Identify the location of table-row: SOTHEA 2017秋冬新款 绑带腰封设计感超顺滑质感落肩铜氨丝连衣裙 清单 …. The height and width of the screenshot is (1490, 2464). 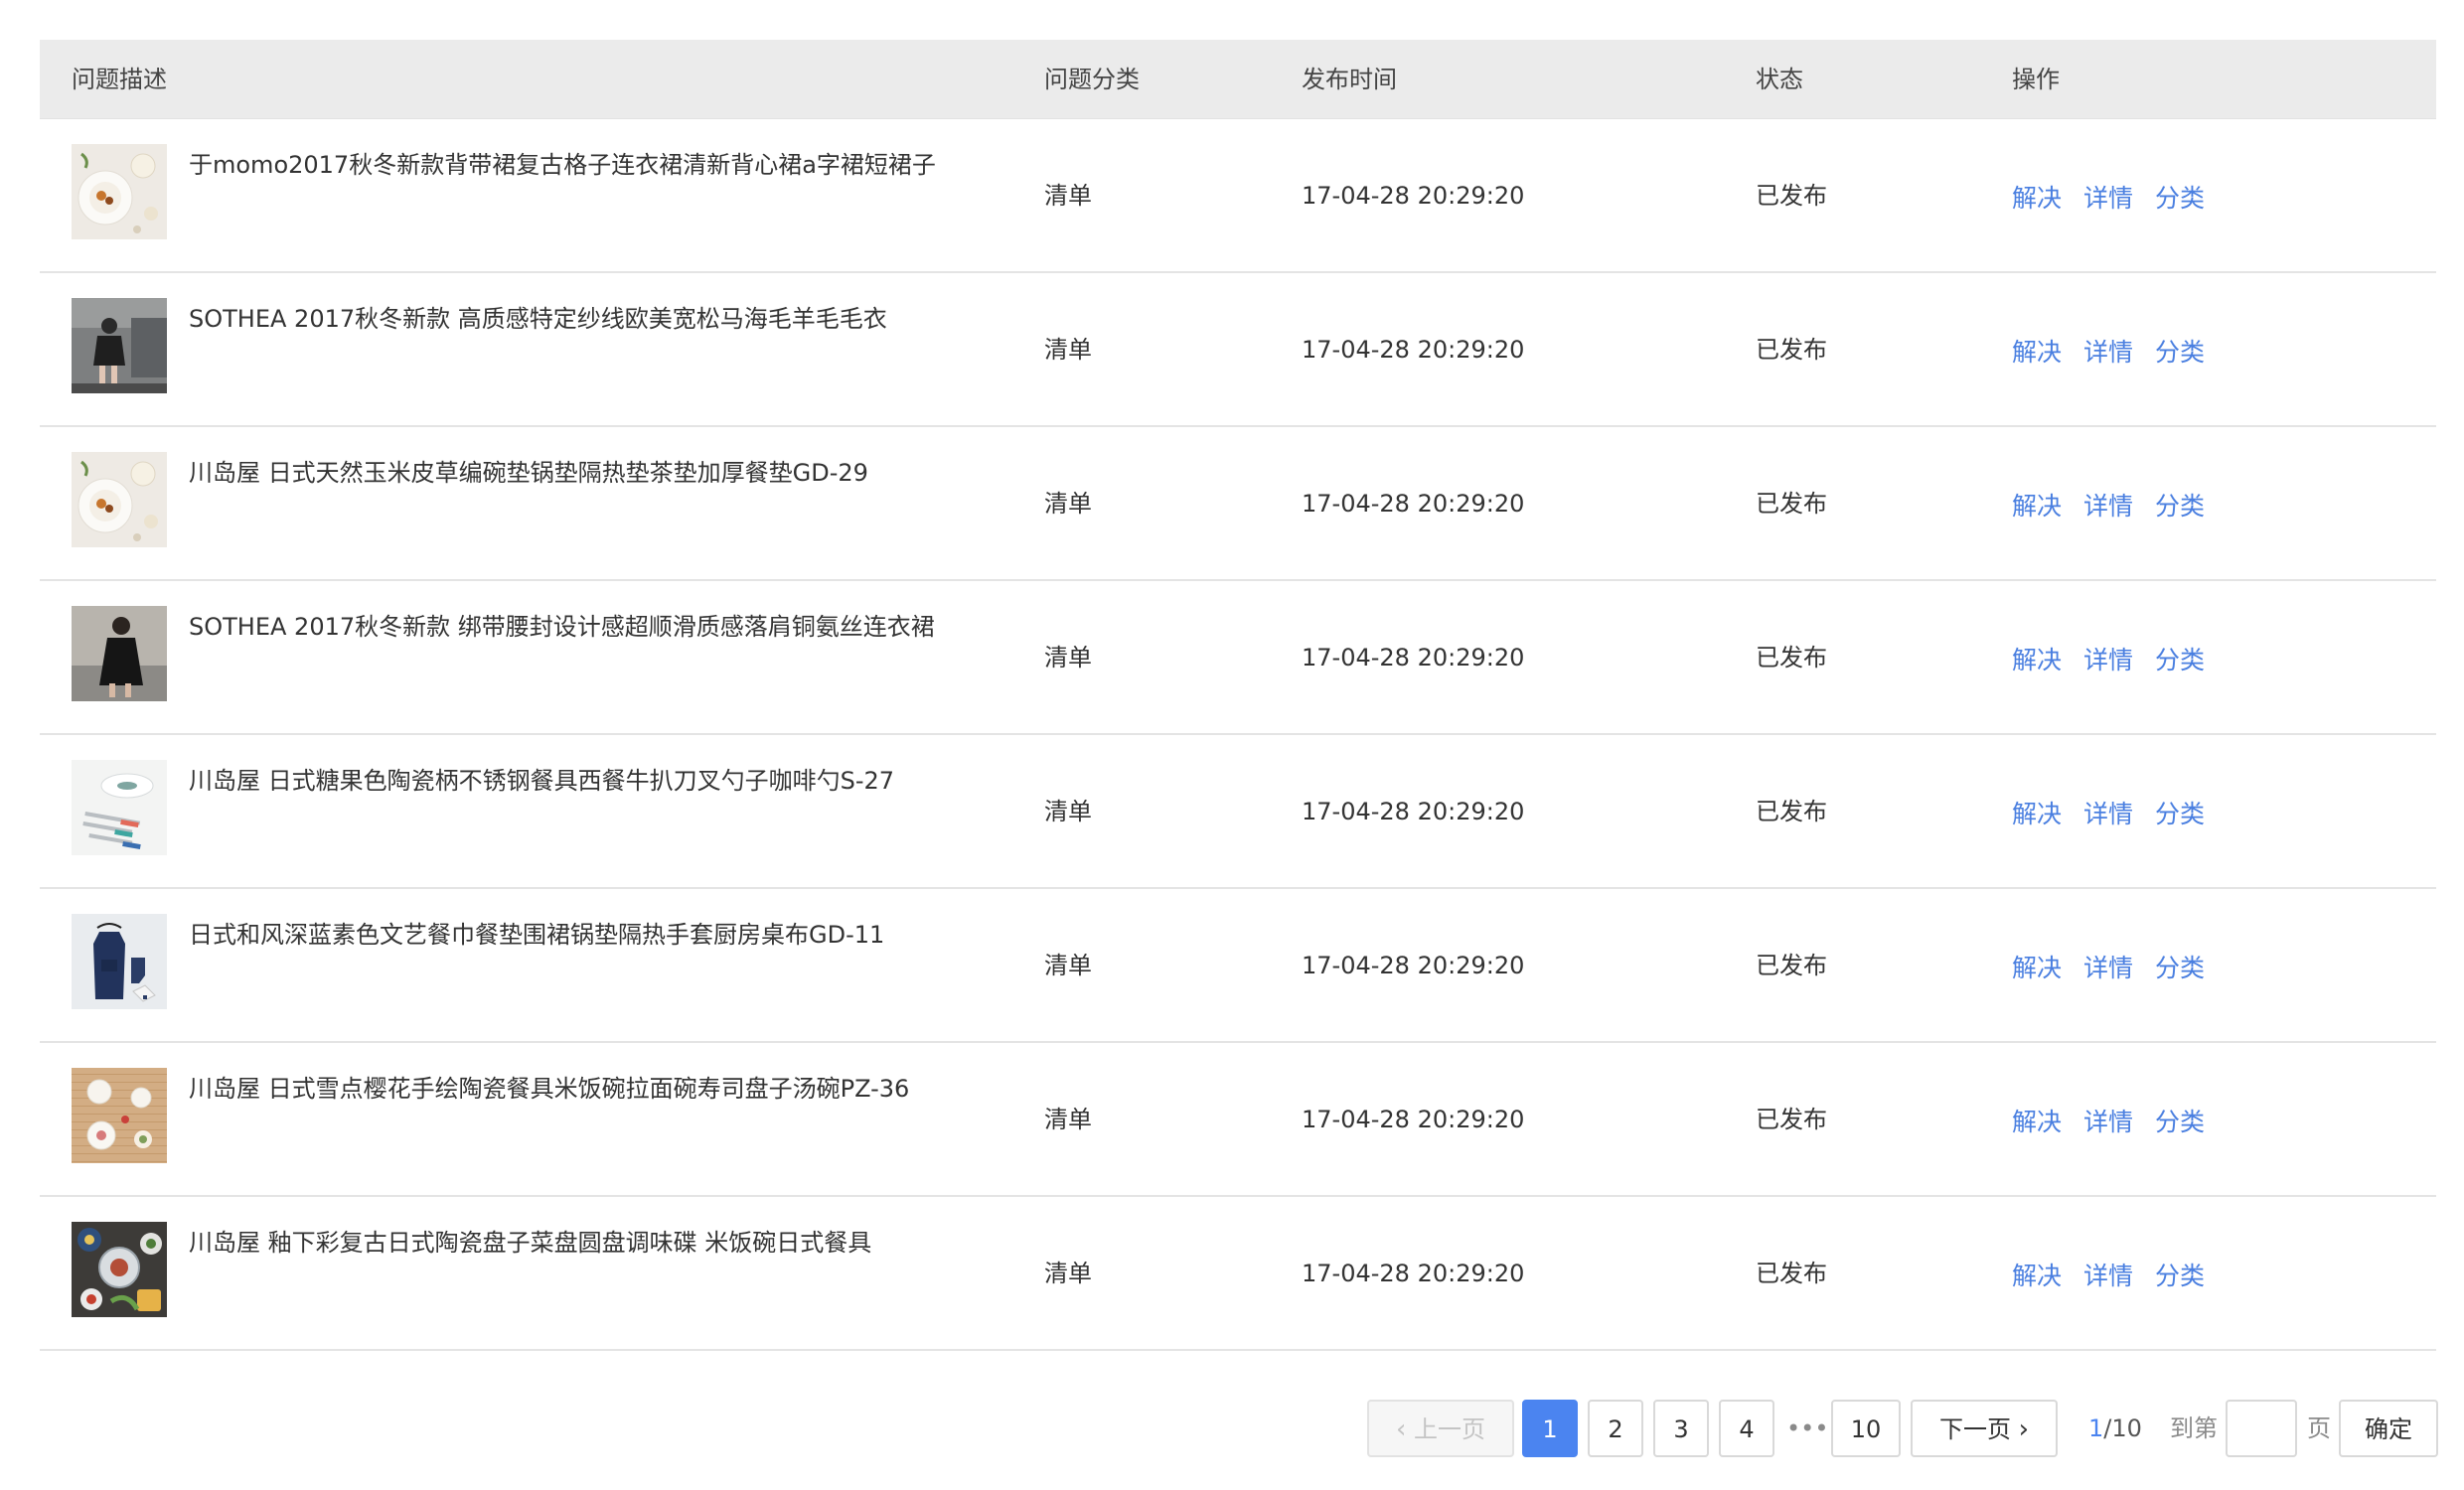
(1238, 658).